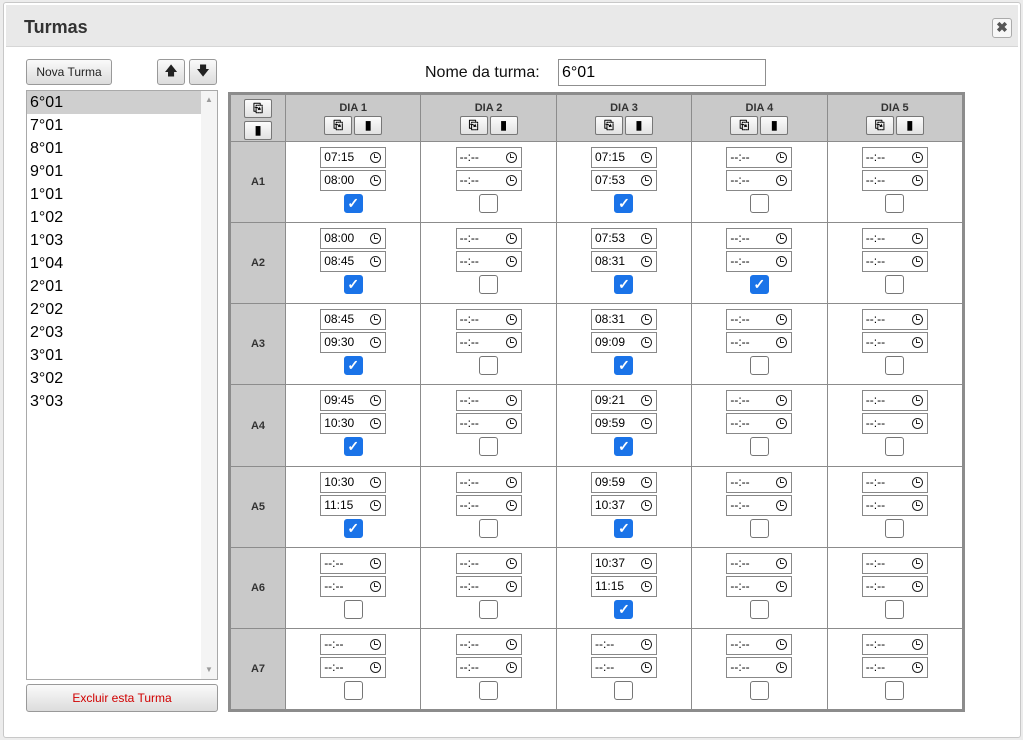  What do you see at coordinates (114, 171) in the screenshot?
I see `list-item: 9°01` at bounding box center [114, 171].